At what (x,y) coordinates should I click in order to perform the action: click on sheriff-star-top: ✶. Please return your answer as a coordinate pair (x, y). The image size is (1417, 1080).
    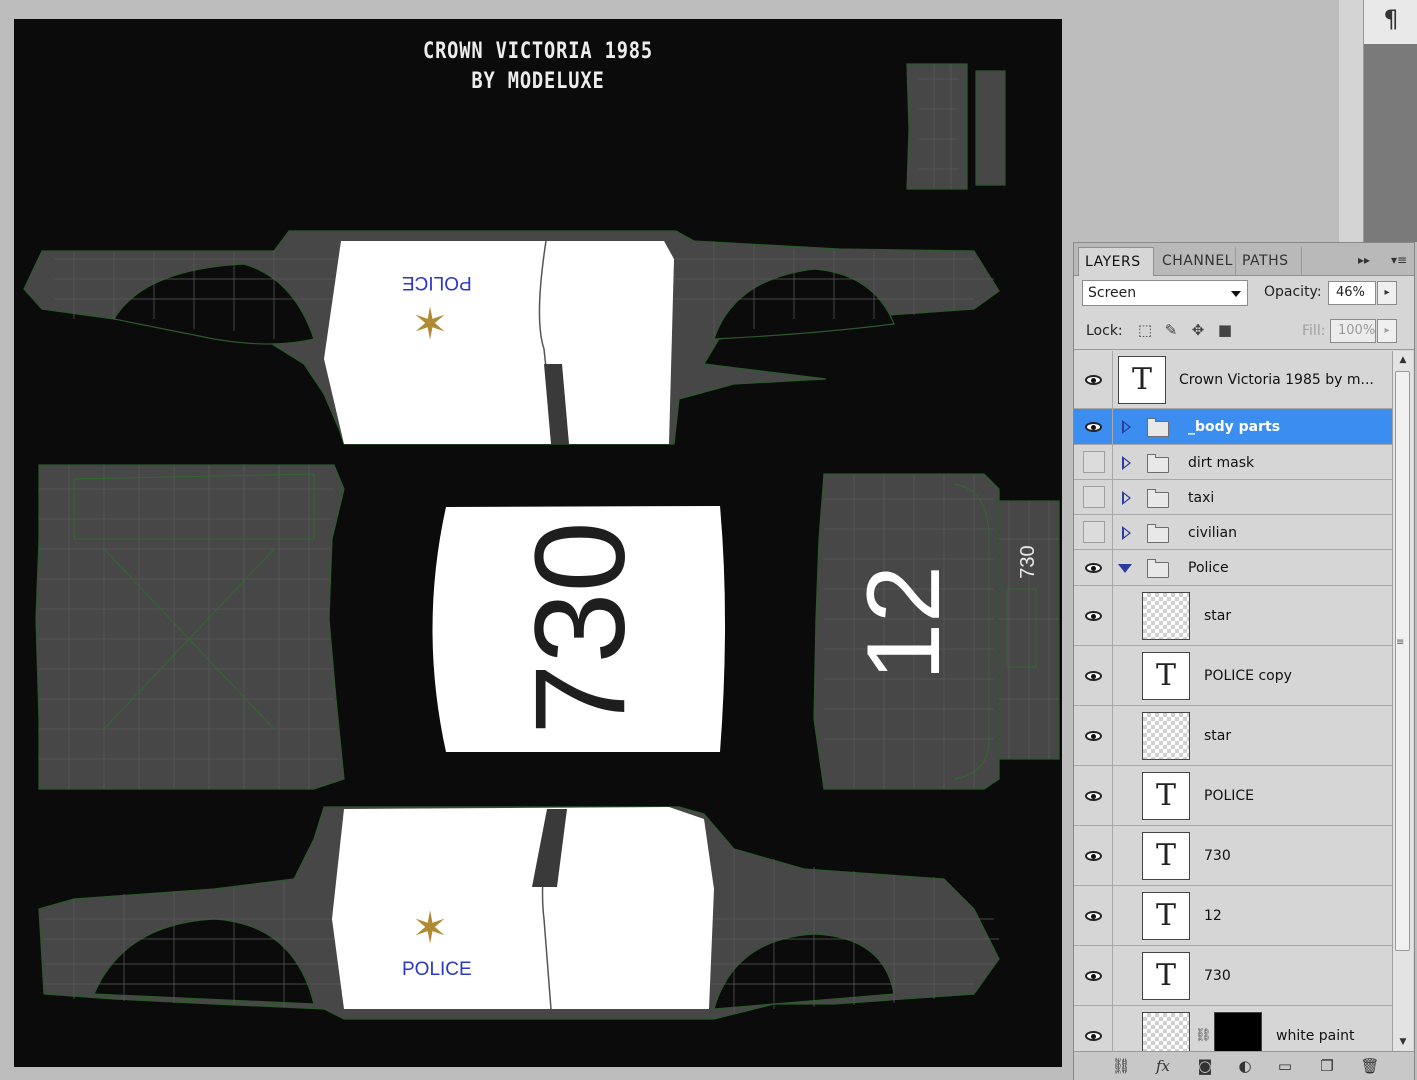
    Looking at the image, I should click on (430, 321).